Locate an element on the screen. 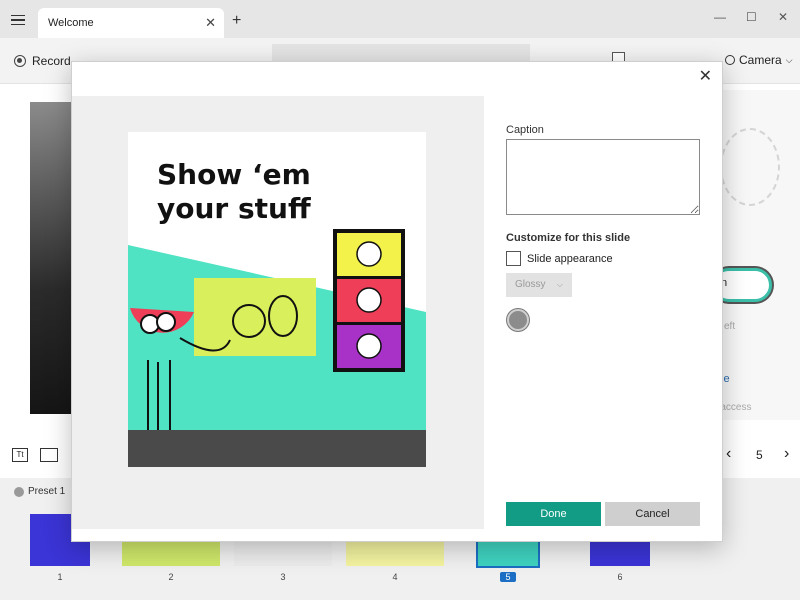 The width and height of the screenshot is (800, 600). tab-welcome: Welcome ✕ is located at coordinates (131, 23).